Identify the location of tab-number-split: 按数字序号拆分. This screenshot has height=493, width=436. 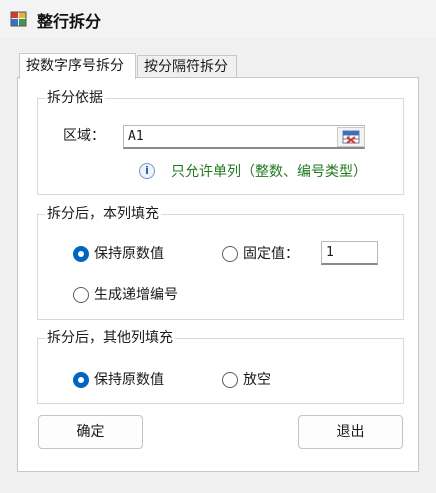
(77, 66).